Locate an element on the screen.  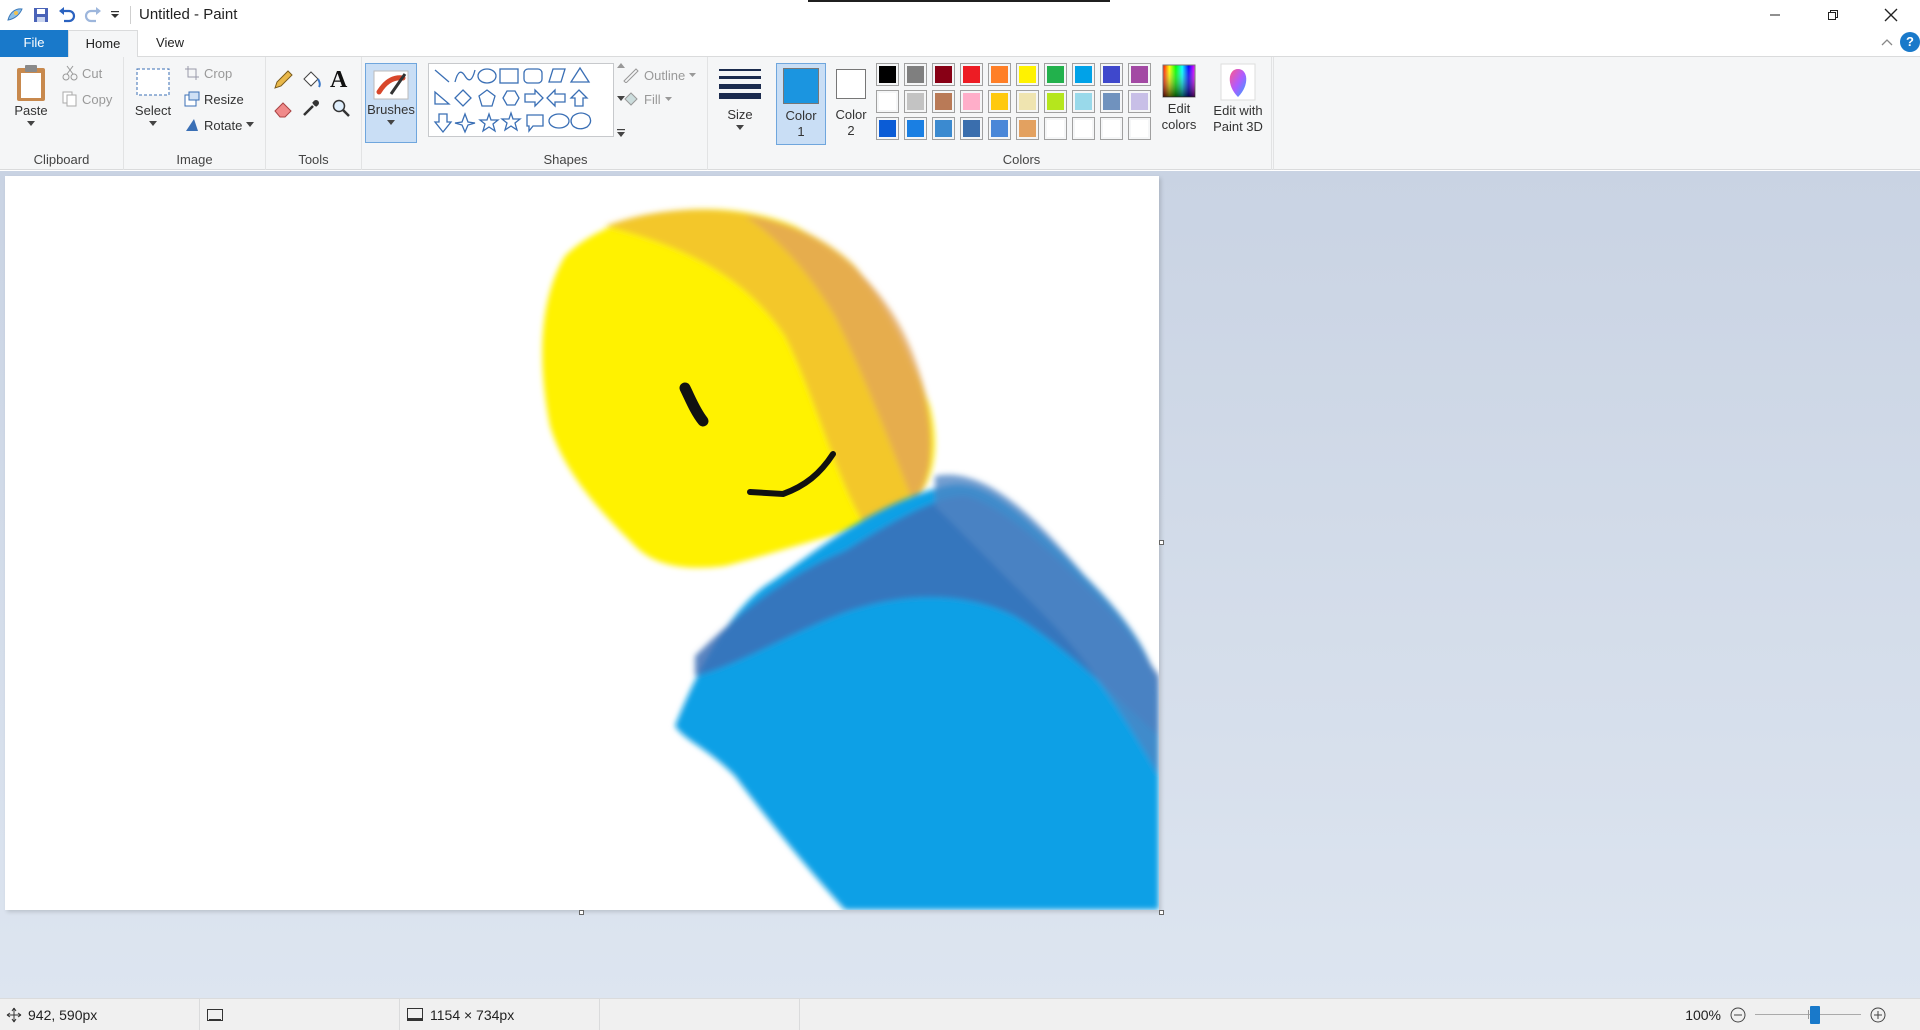
clipboard-group-label: Clipboard is located at coordinates (61, 159).